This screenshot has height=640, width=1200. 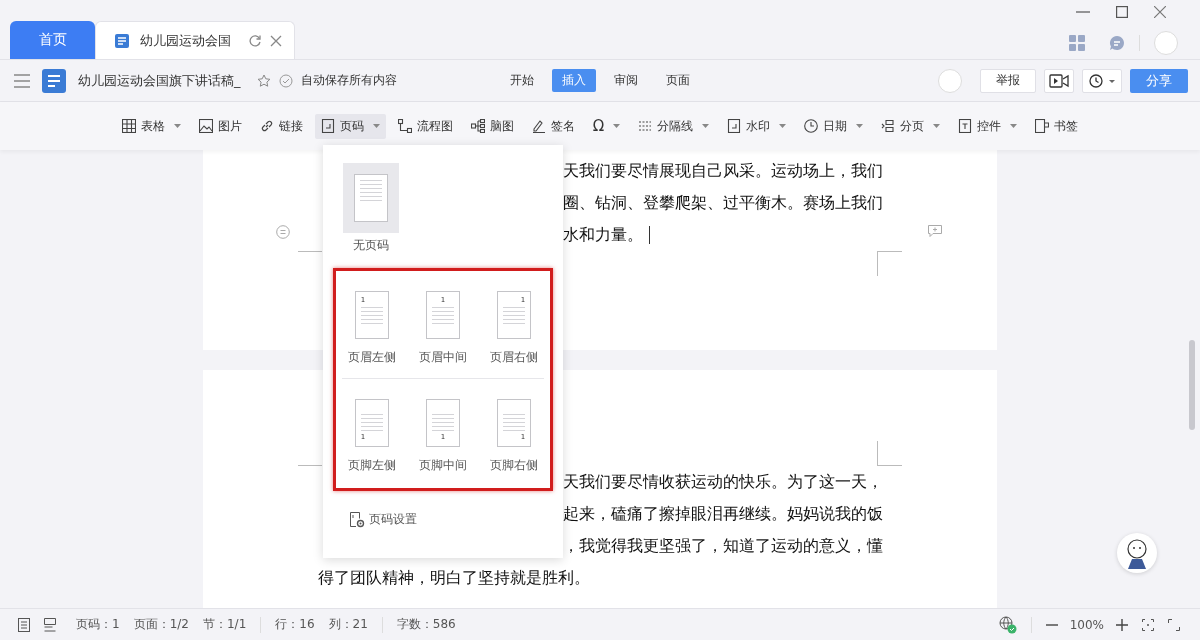 I want to click on maximize-icon, so click(x=1122, y=12).